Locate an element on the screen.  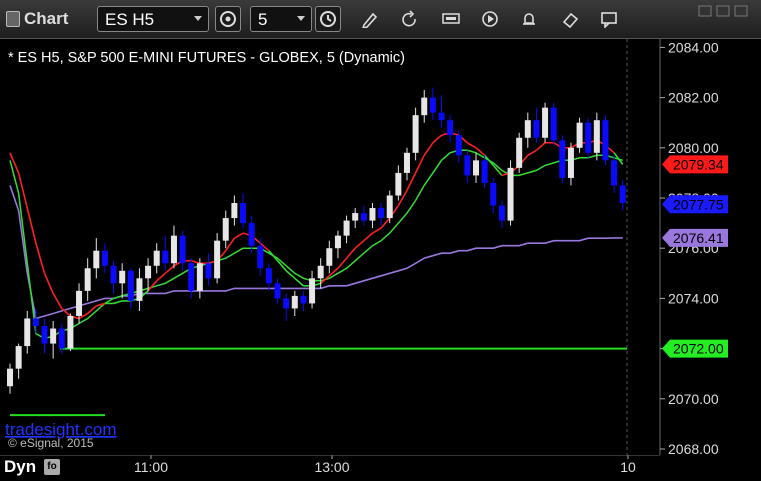
title-bar: Chart ES H5 5 is located at coordinates (380, 19).